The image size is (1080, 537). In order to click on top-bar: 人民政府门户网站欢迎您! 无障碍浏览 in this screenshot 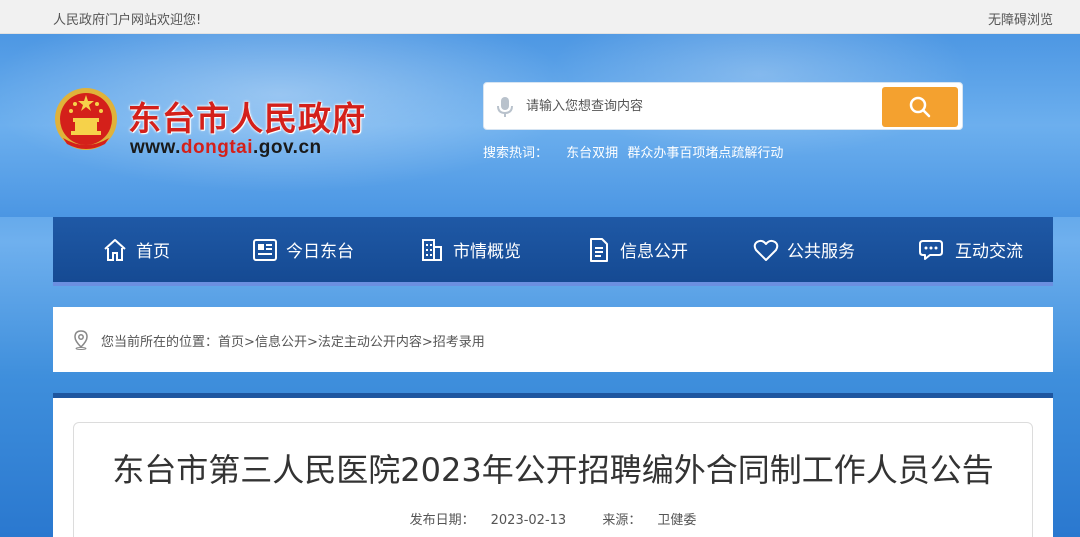, I will do `click(540, 17)`.